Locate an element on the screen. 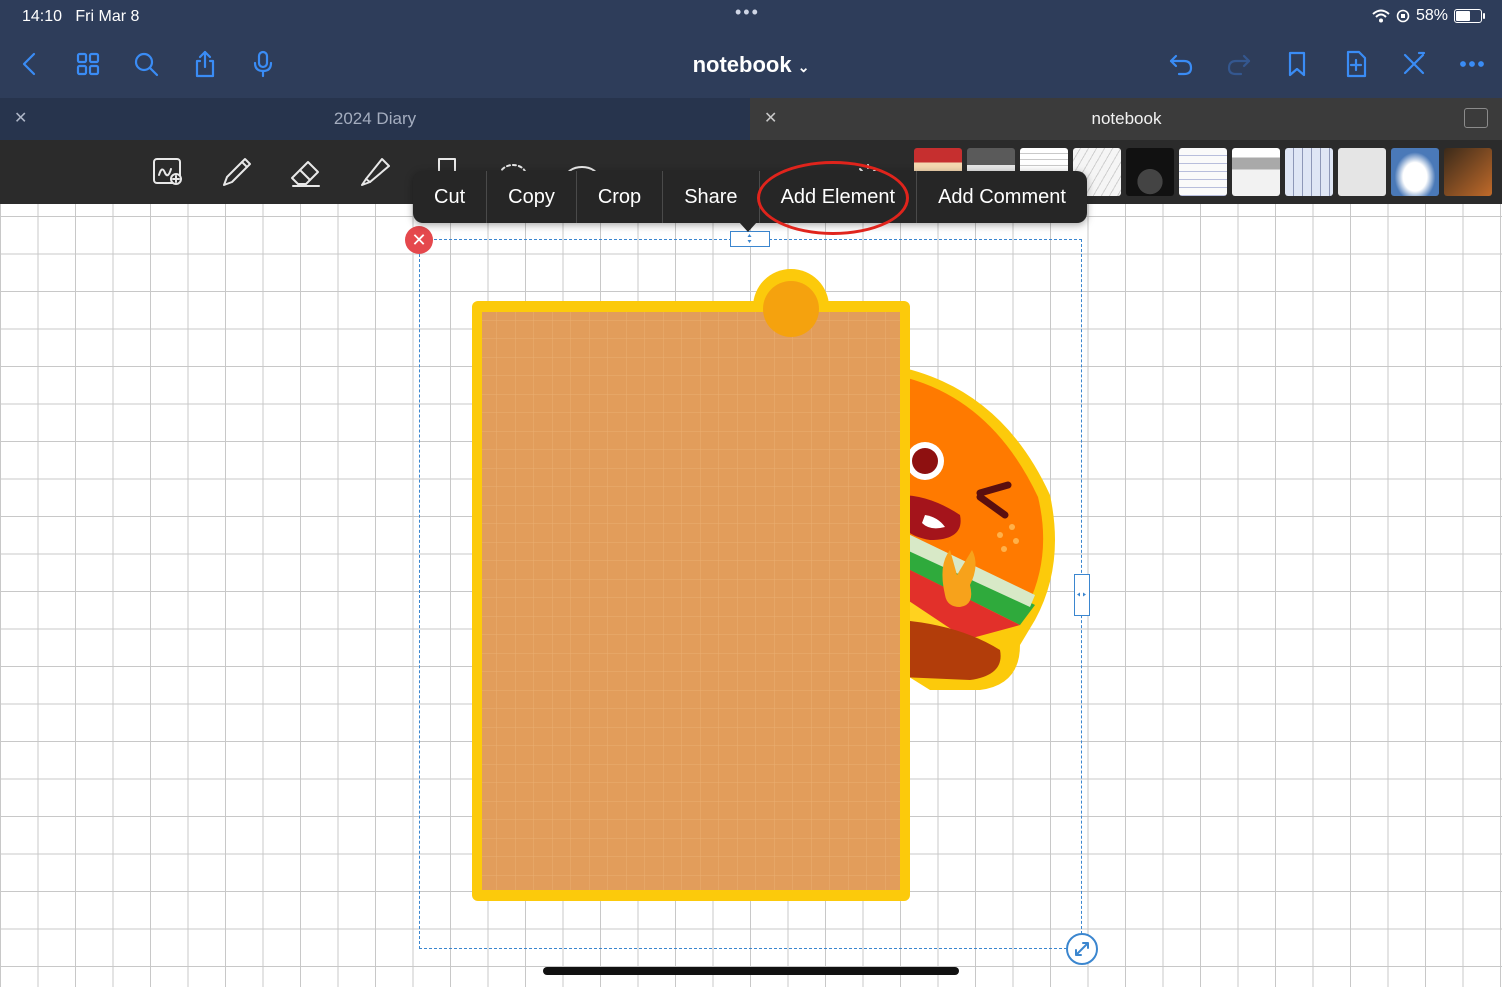 The width and height of the screenshot is (1502, 987). redo-icon is located at coordinates (1239, 64).